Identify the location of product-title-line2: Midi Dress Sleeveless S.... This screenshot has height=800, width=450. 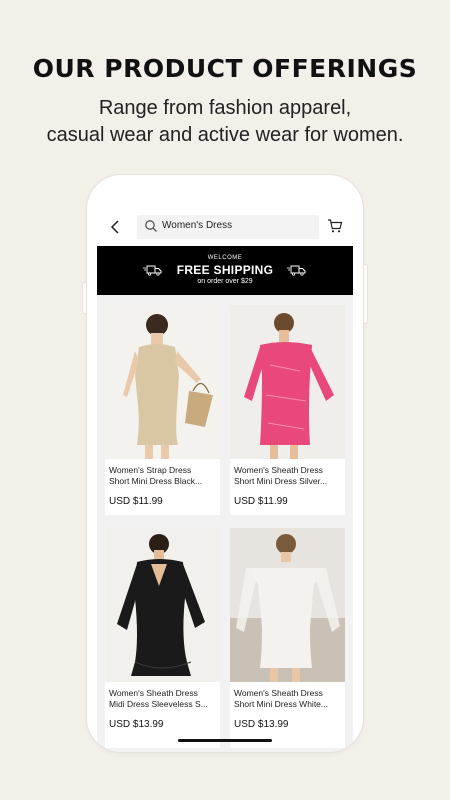
(158, 704).